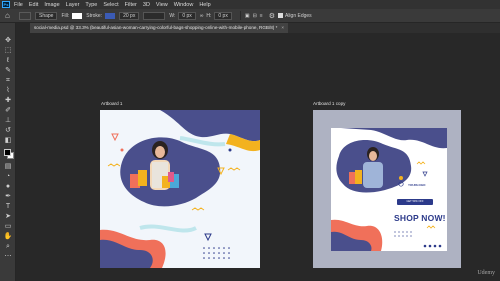 The height and width of the screenshot is (281, 500). Describe the element at coordinates (8, 227) in the screenshot. I see `rectangle-tool-icon: ▭` at that location.